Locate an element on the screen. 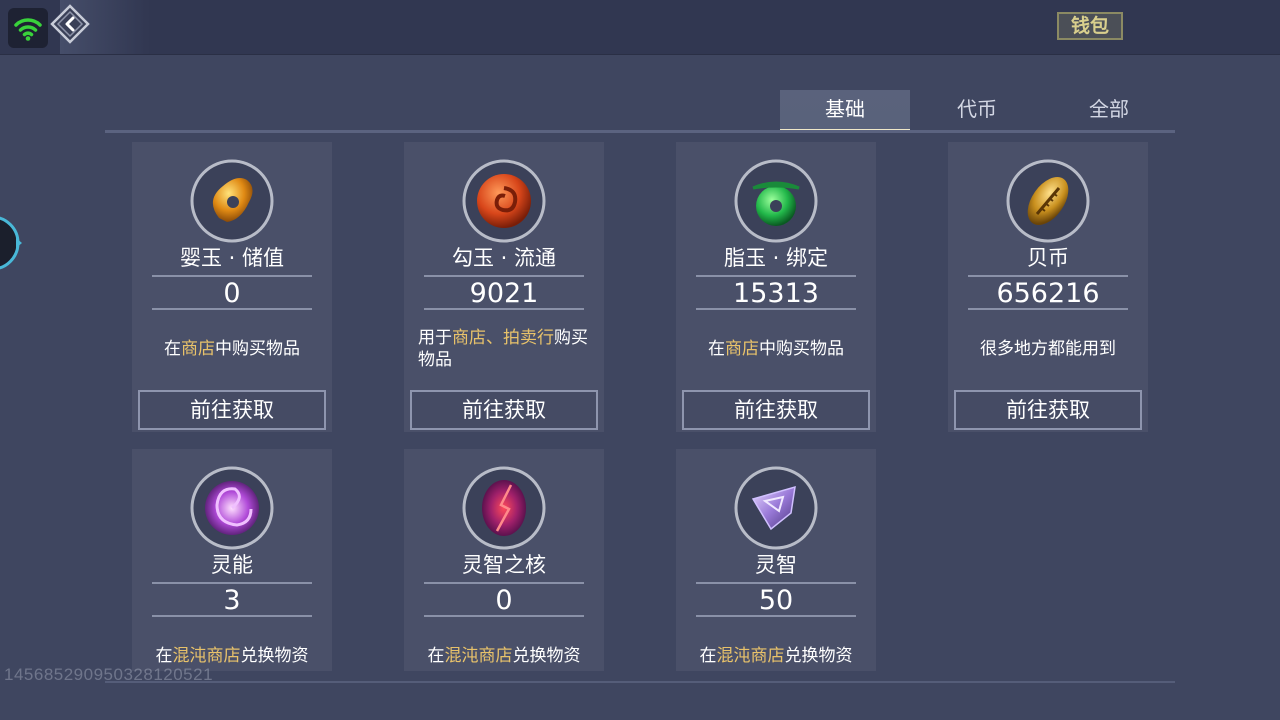  currency-card: 灵能 3 在混沌商店兑换物资 is located at coordinates (232, 560).